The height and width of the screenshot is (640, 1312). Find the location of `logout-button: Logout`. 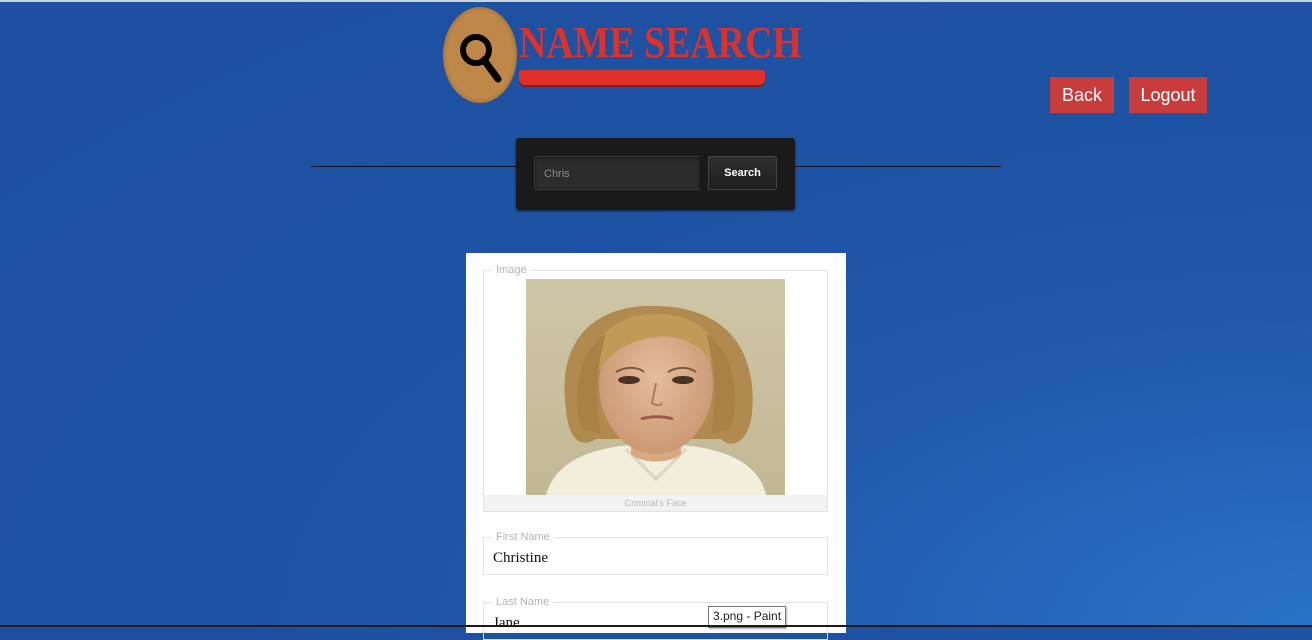

logout-button: Logout is located at coordinates (1168, 95).